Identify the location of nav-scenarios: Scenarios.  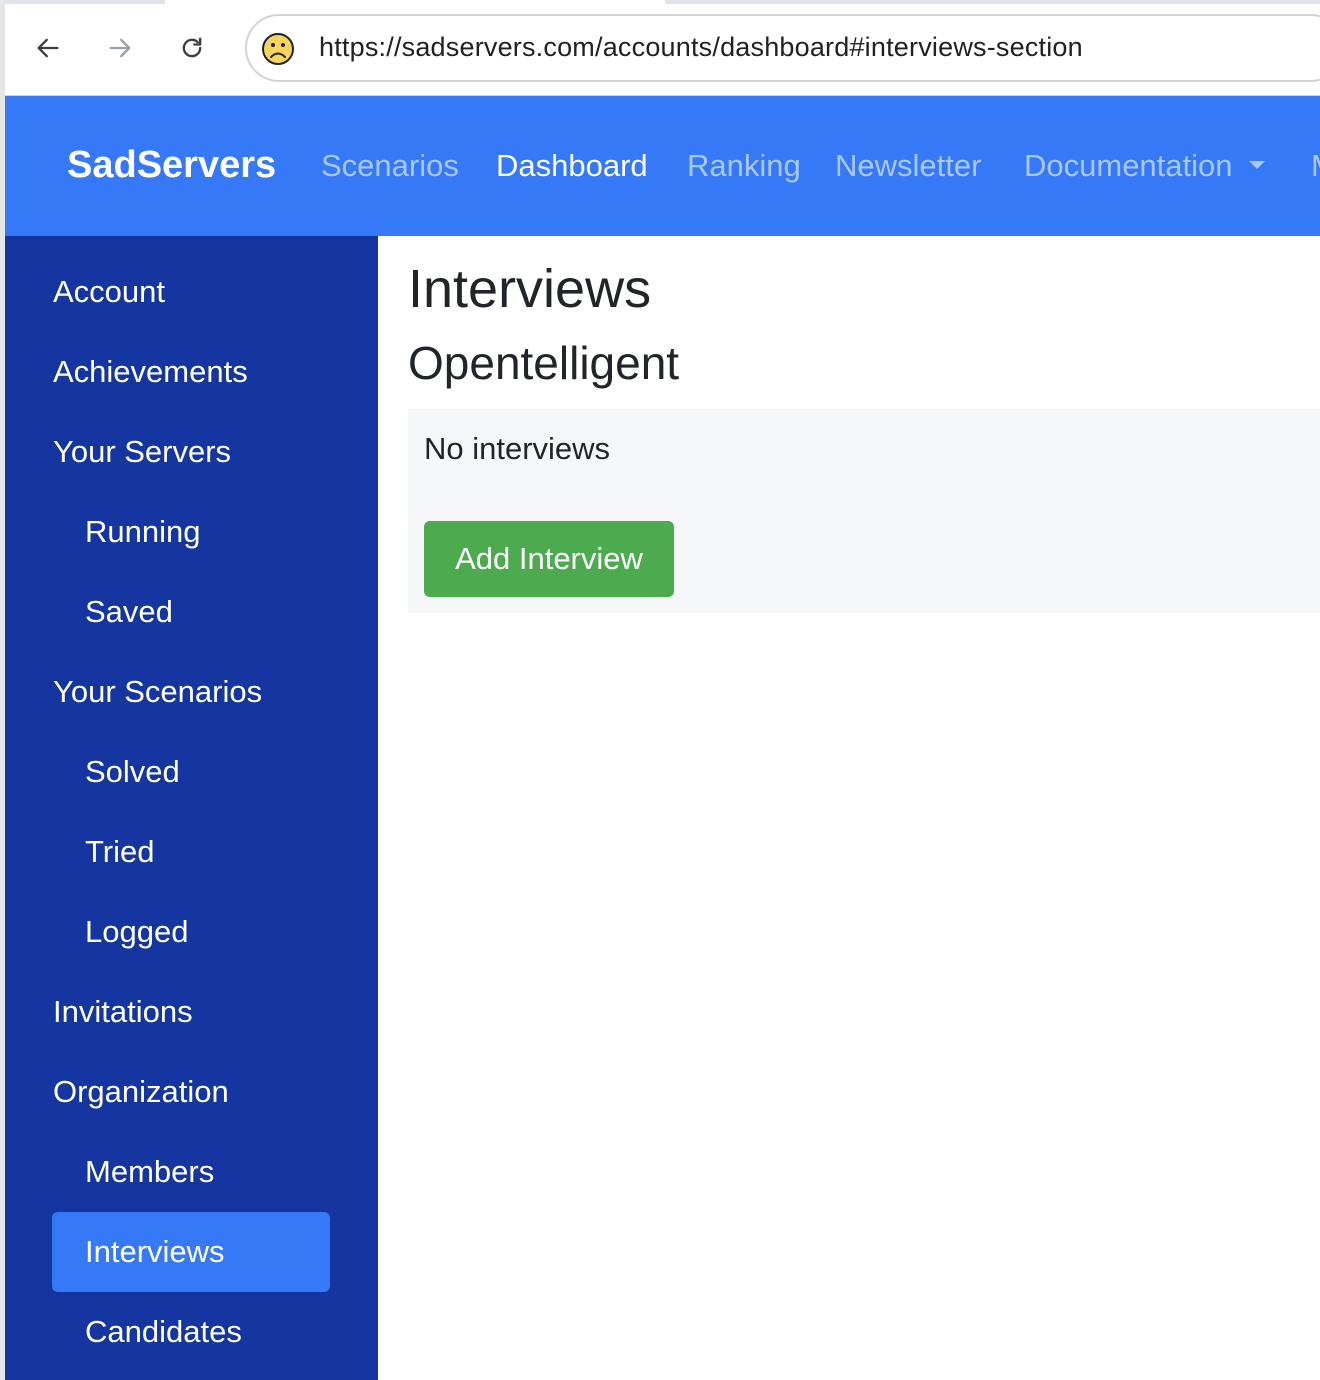
(390, 166).